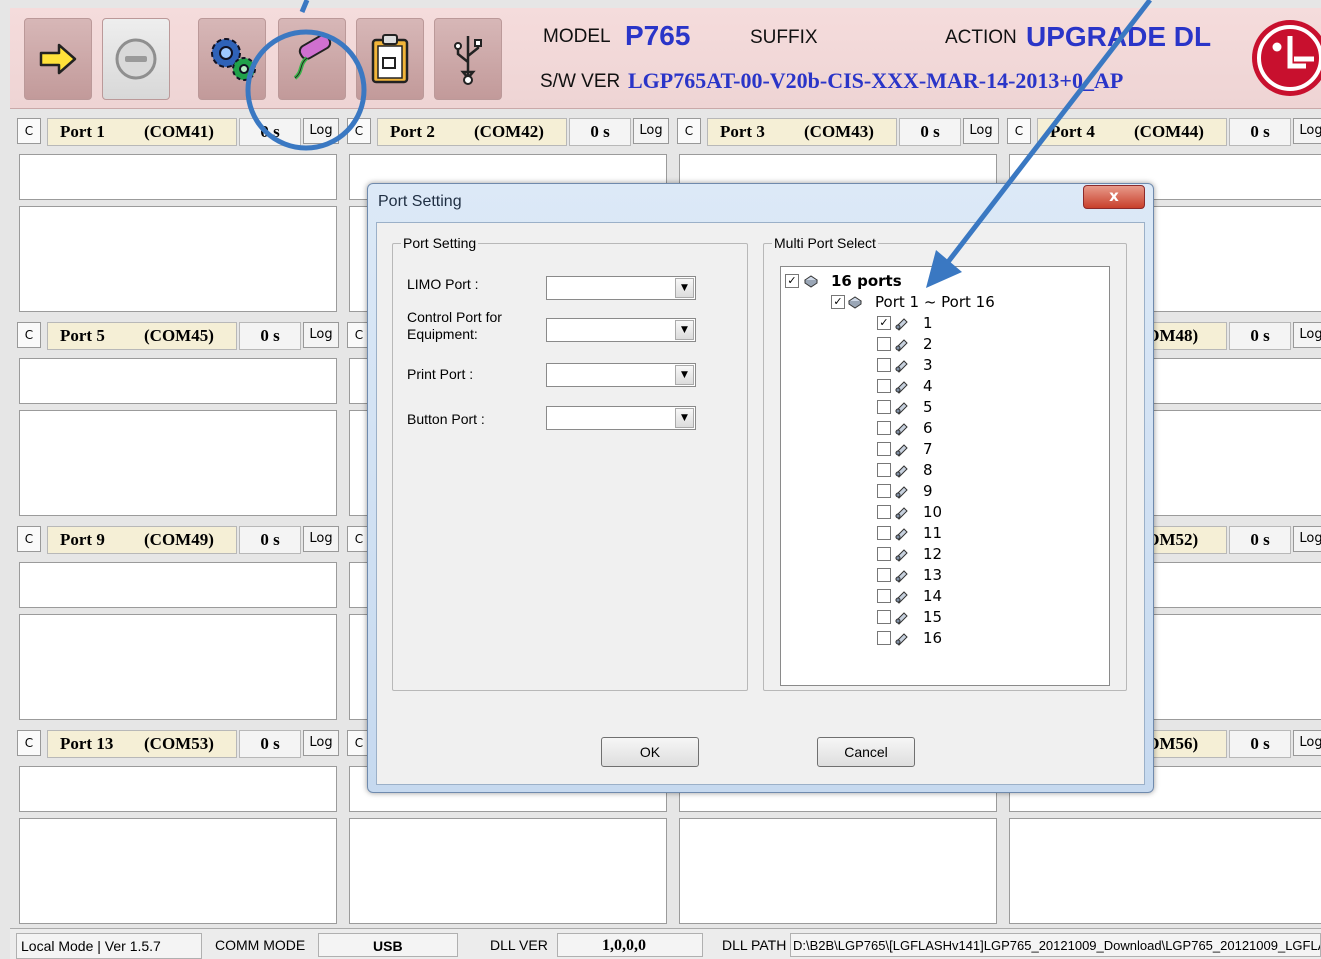 The image size is (1321, 959). I want to click on dll-path-label: DLL PATH, so click(754, 945).